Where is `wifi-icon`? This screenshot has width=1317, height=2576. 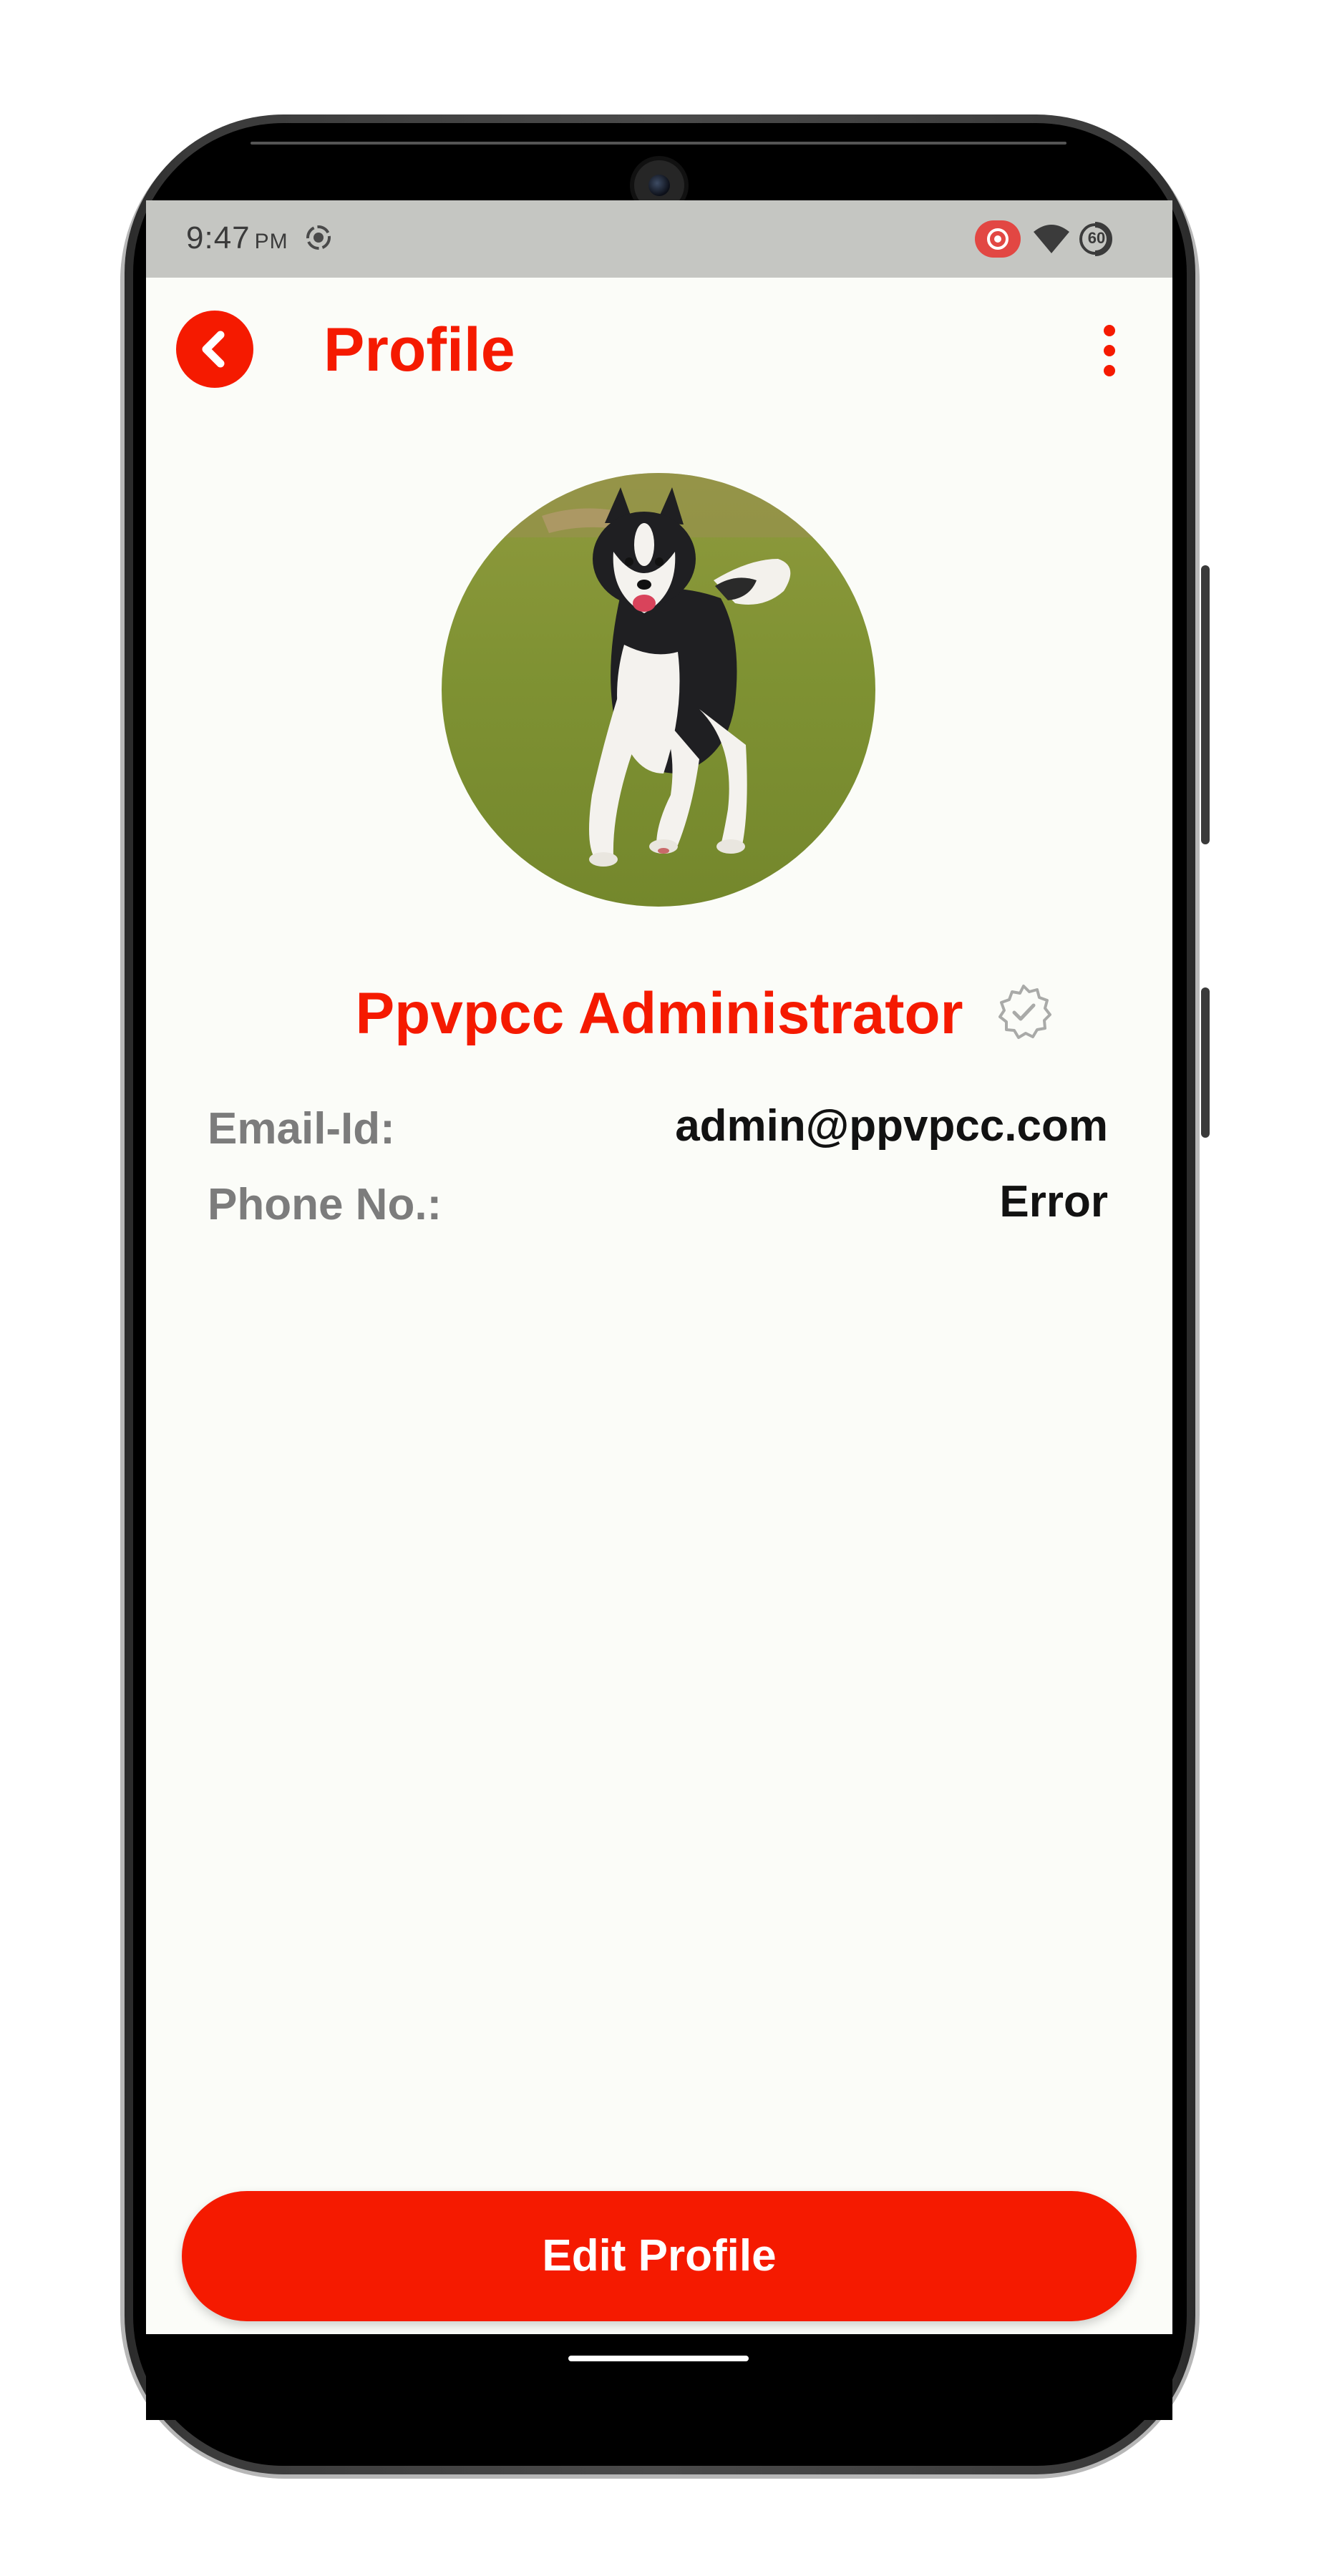
wifi-icon is located at coordinates (1051, 239).